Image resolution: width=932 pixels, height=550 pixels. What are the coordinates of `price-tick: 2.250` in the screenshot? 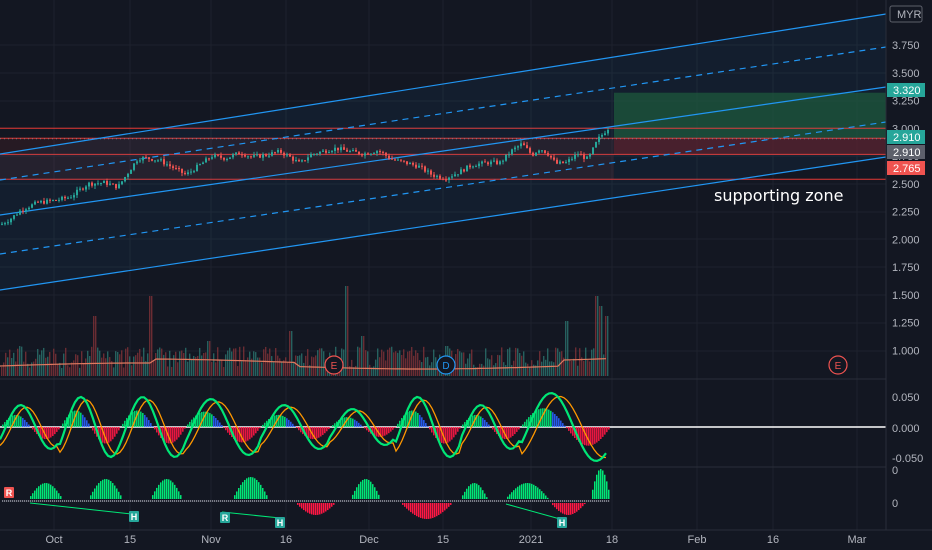 It's located at (906, 213).